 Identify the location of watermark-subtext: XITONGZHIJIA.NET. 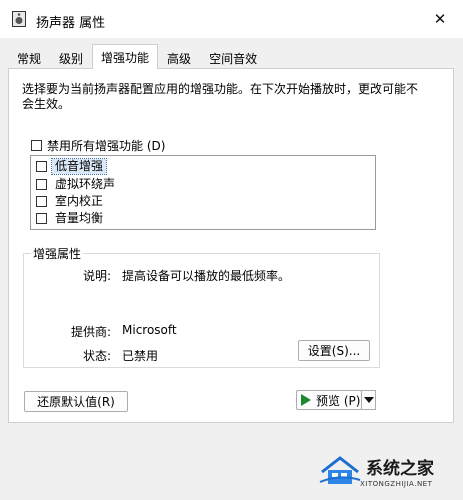
(396, 484).